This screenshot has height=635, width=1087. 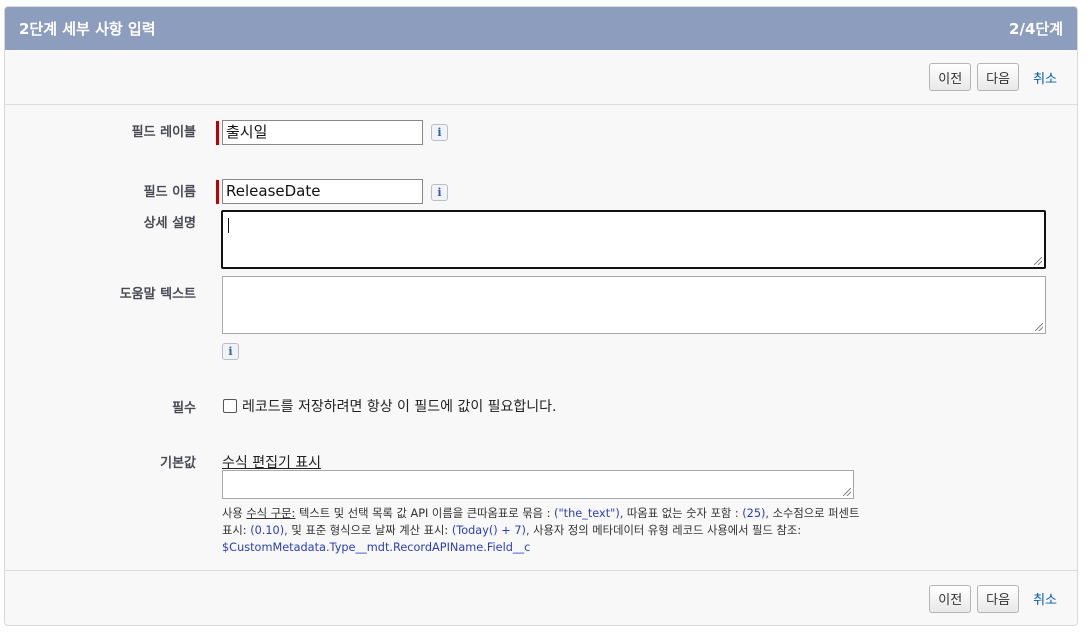 What do you see at coordinates (270, 513) in the screenshot?
I see `formula-syntax-link: 수식 구문:` at bounding box center [270, 513].